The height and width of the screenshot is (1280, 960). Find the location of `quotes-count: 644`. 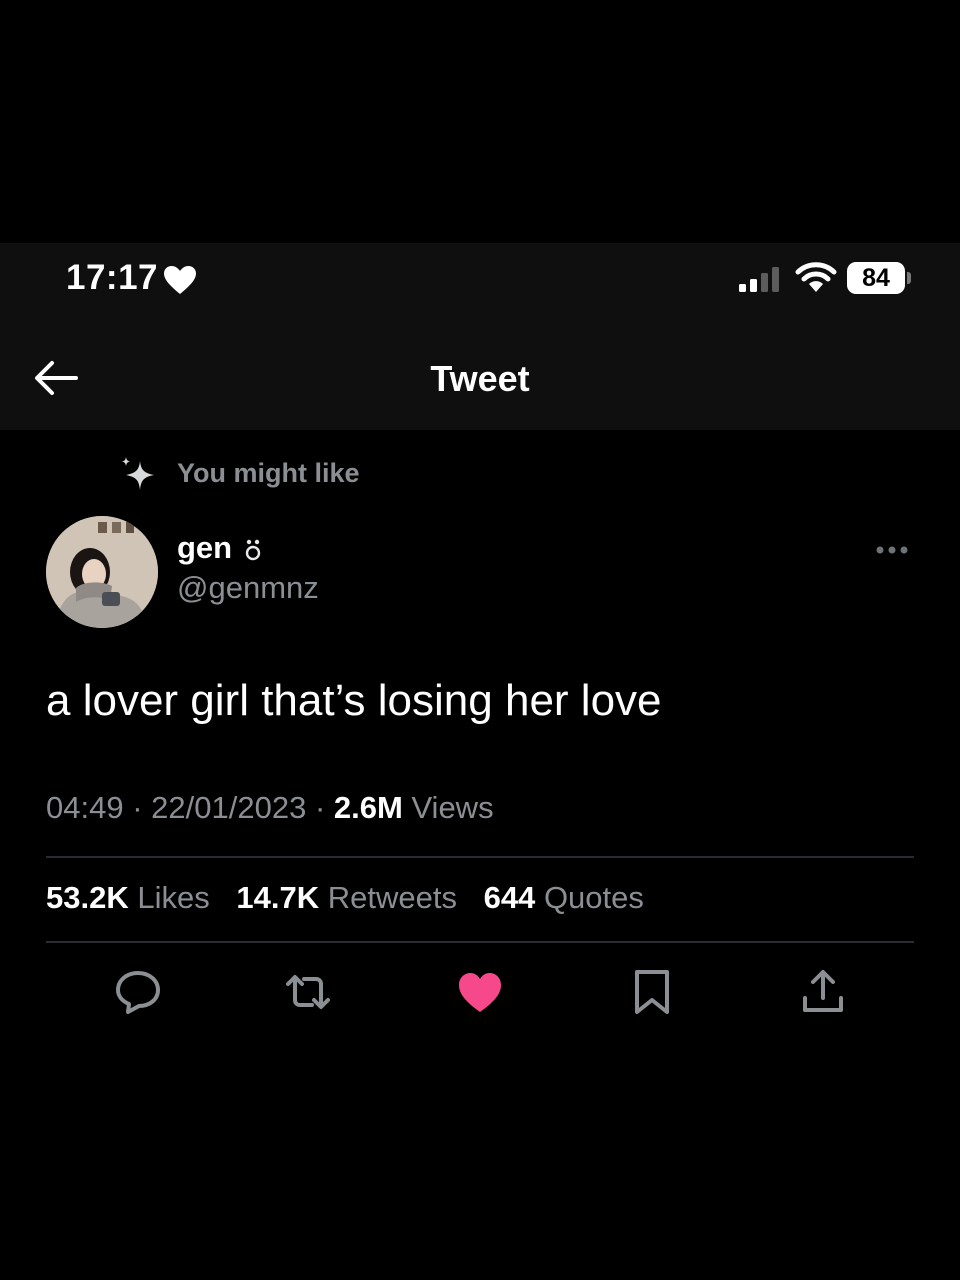

quotes-count: 644 is located at coordinates (509, 897).